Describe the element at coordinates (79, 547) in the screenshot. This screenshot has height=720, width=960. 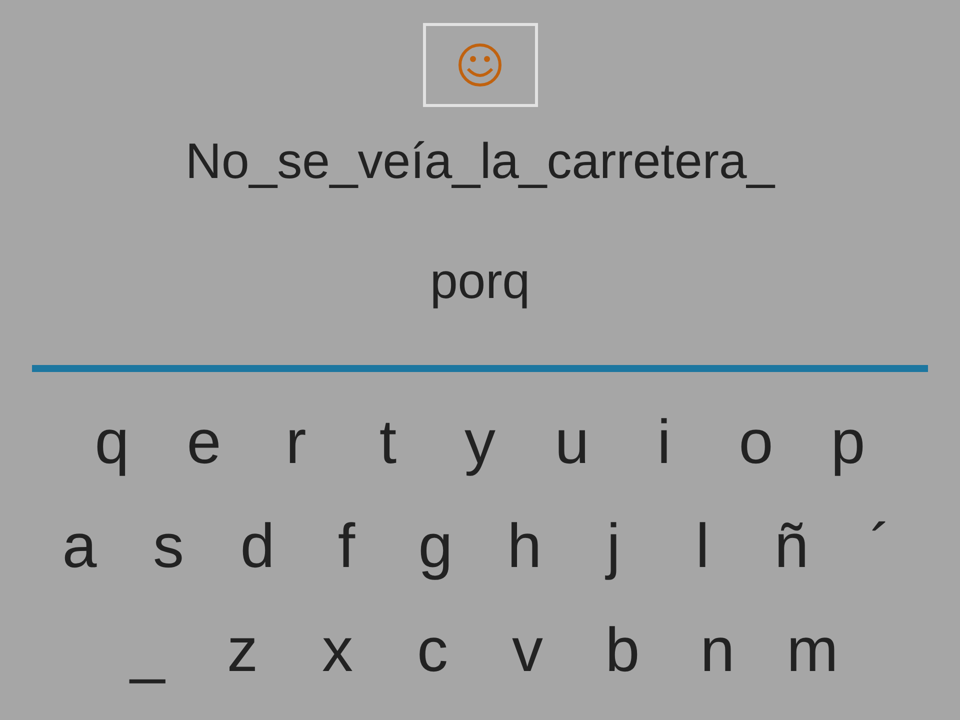
I see `key-button: a` at that location.